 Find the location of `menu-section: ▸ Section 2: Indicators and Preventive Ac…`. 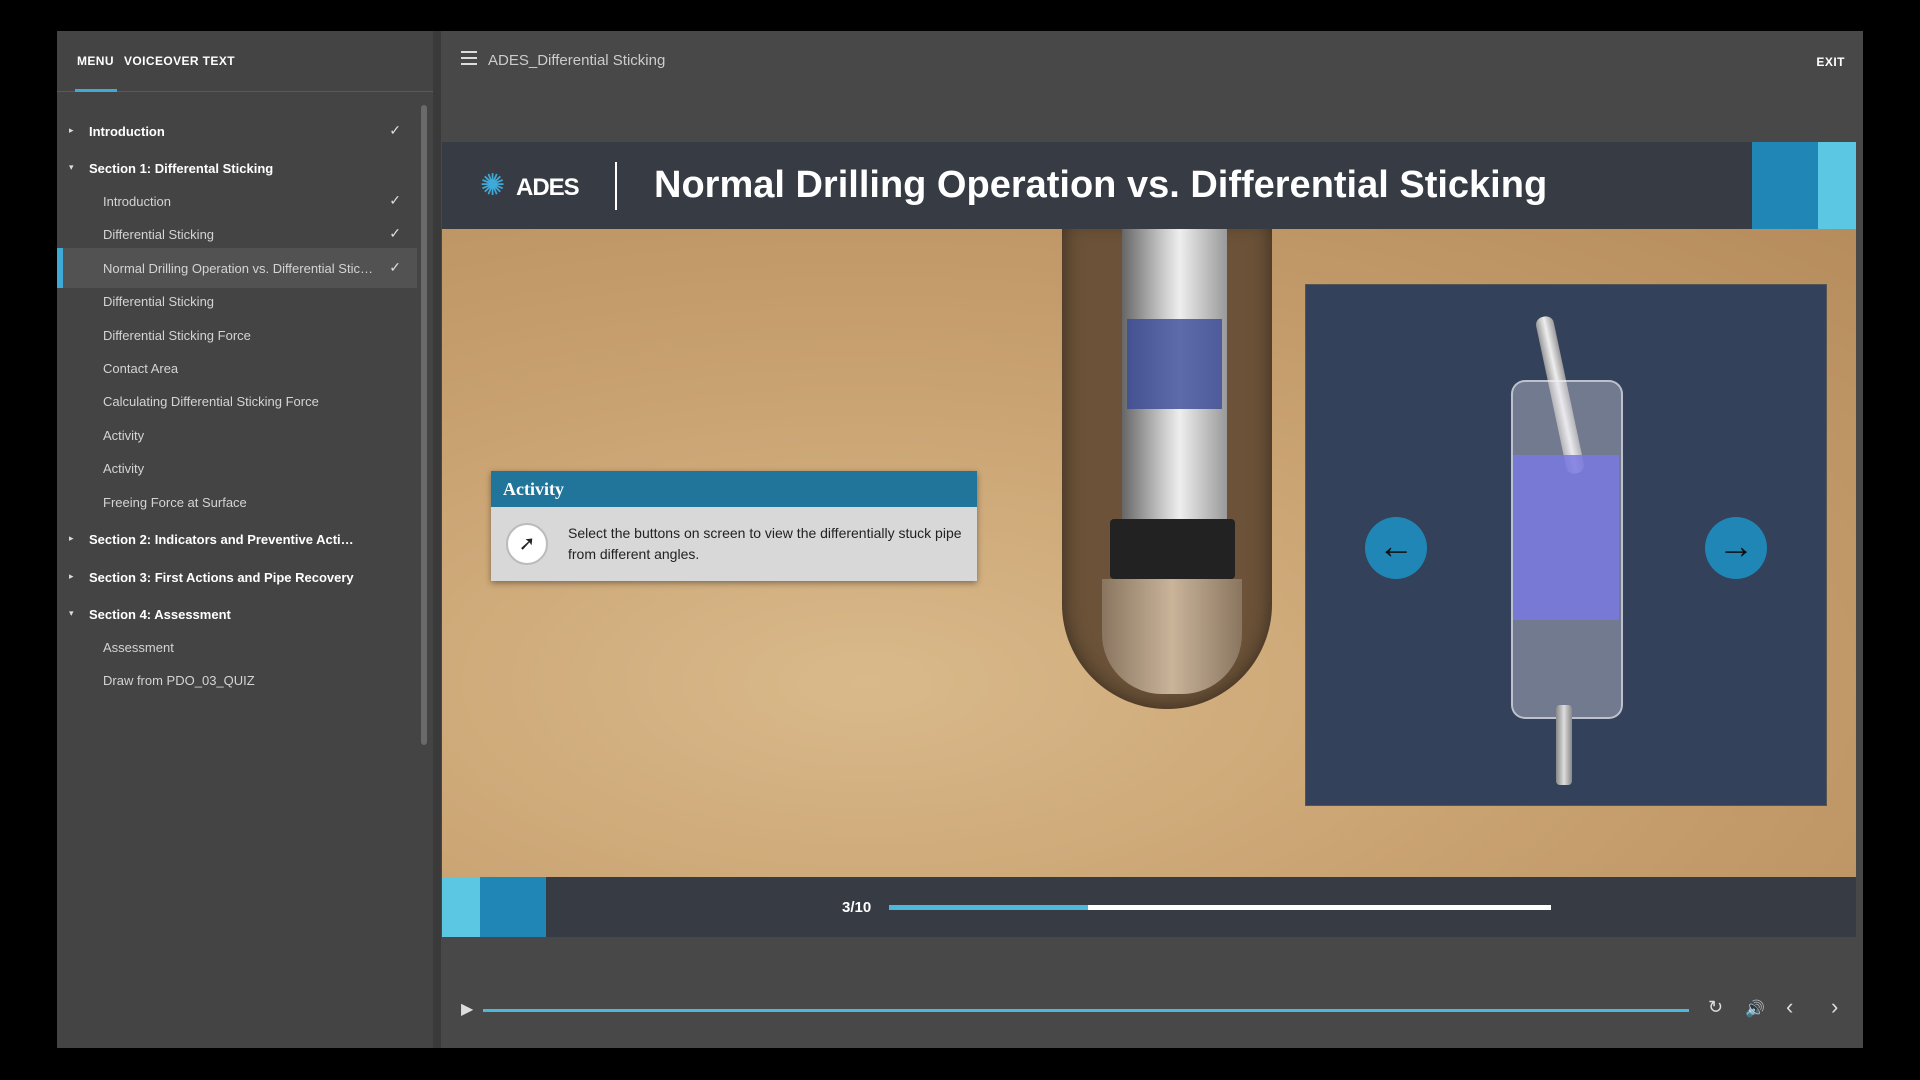

menu-section: ▸ Section 2: Indicators and Preventive Ac… is located at coordinates (237, 539).